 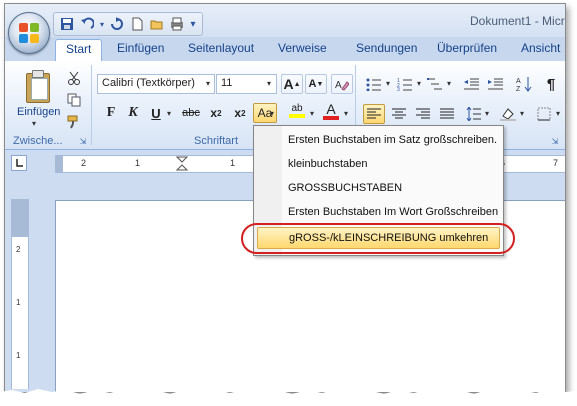 I want to click on show-formatting-marks-icon: ¶, so click(x=551, y=84).